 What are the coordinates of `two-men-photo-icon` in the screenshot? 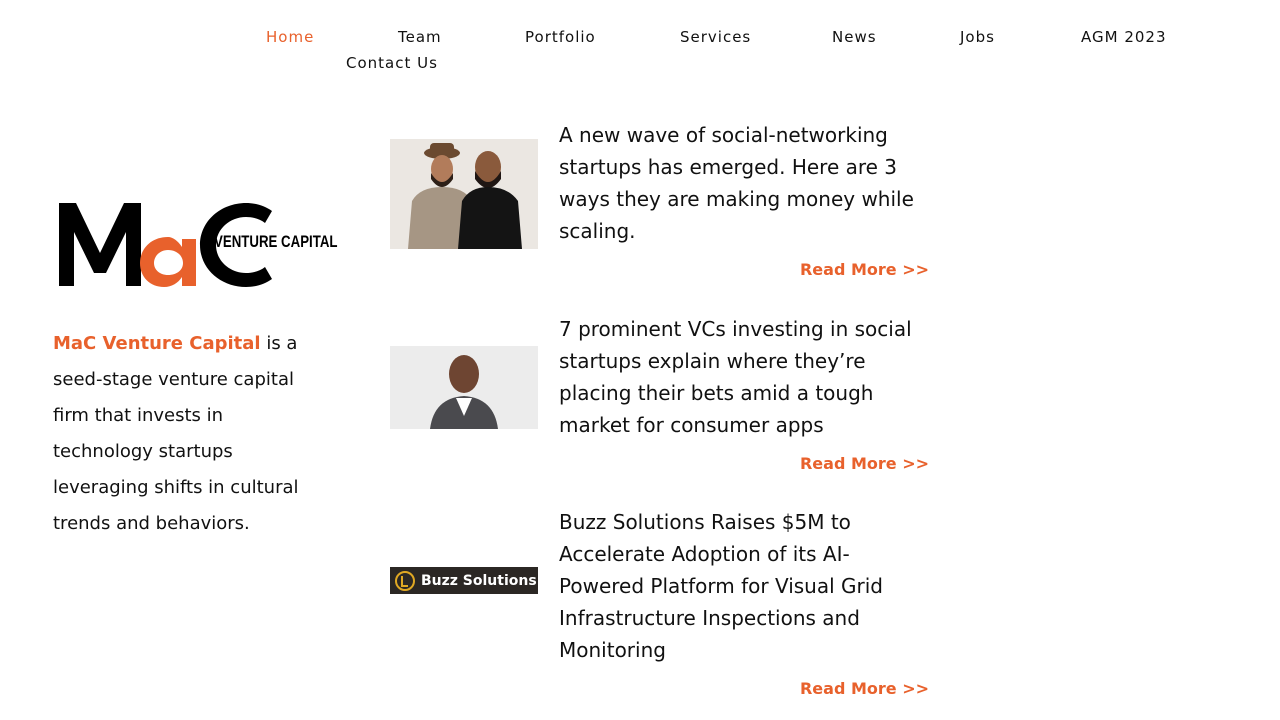 It's located at (464, 194).